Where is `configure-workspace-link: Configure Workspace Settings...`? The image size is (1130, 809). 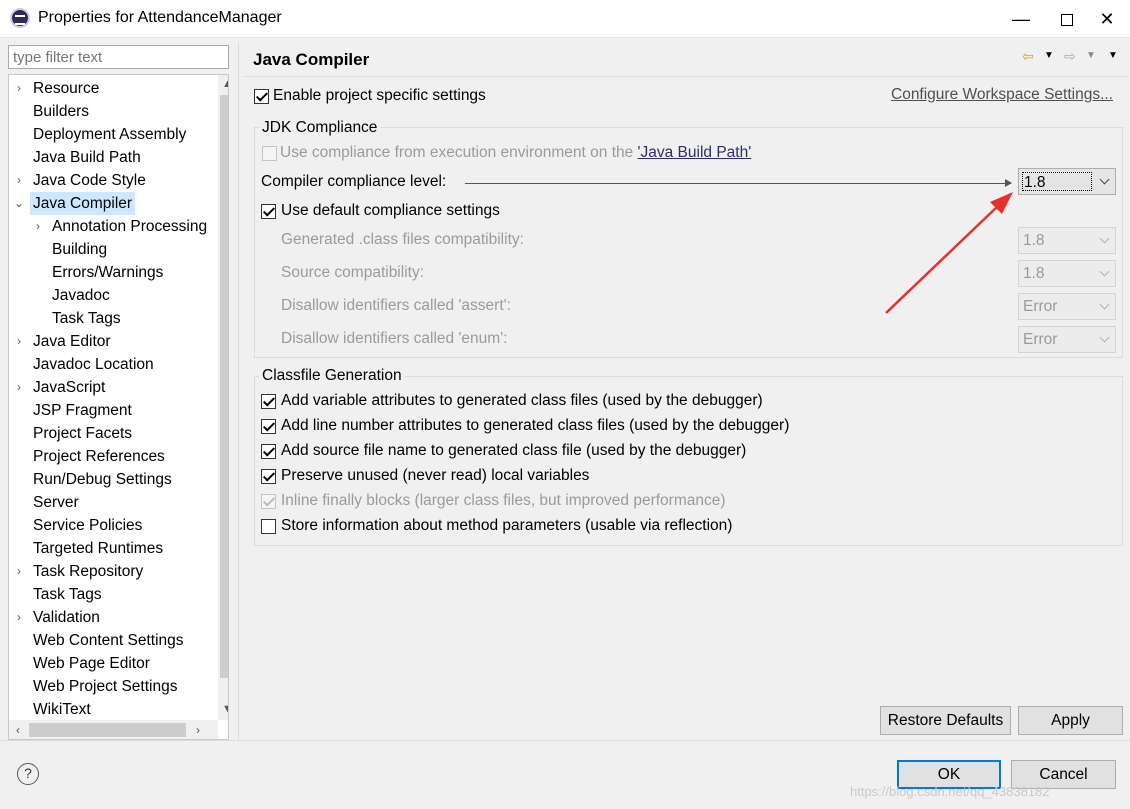
configure-workspace-link: Configure Workspace Settings... is located at coordinates (1002, 95).